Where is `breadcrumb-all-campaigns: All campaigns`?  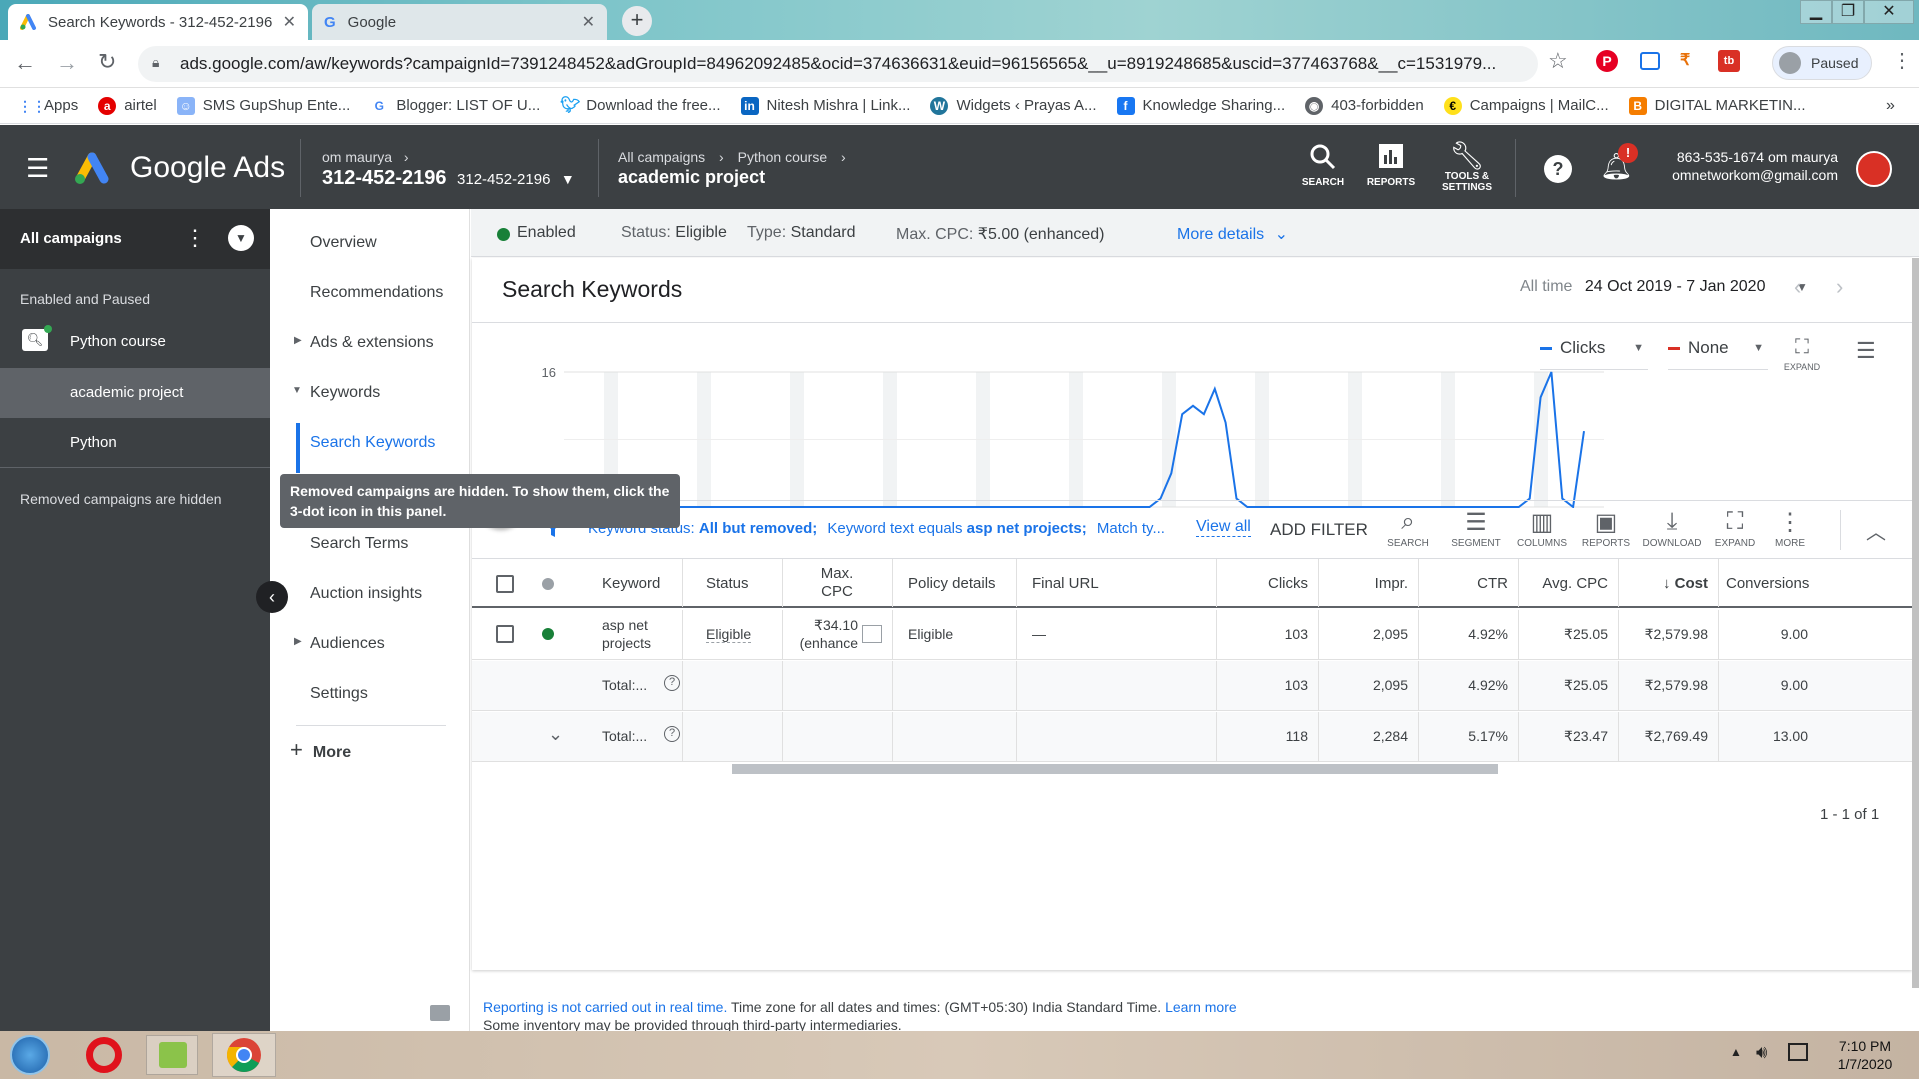 breadcrumb-all-campaigns: All campaigns is located at coordinates (661, 157).